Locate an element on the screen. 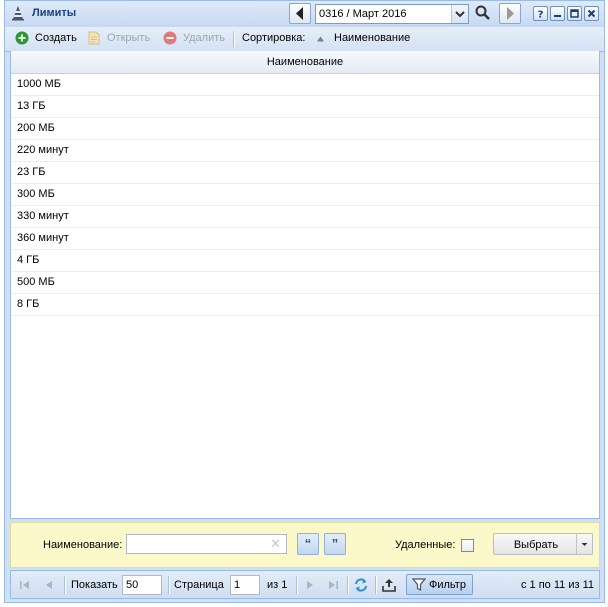 The image size is (608, 607). next-period-button is located at coordinates (510, 13).